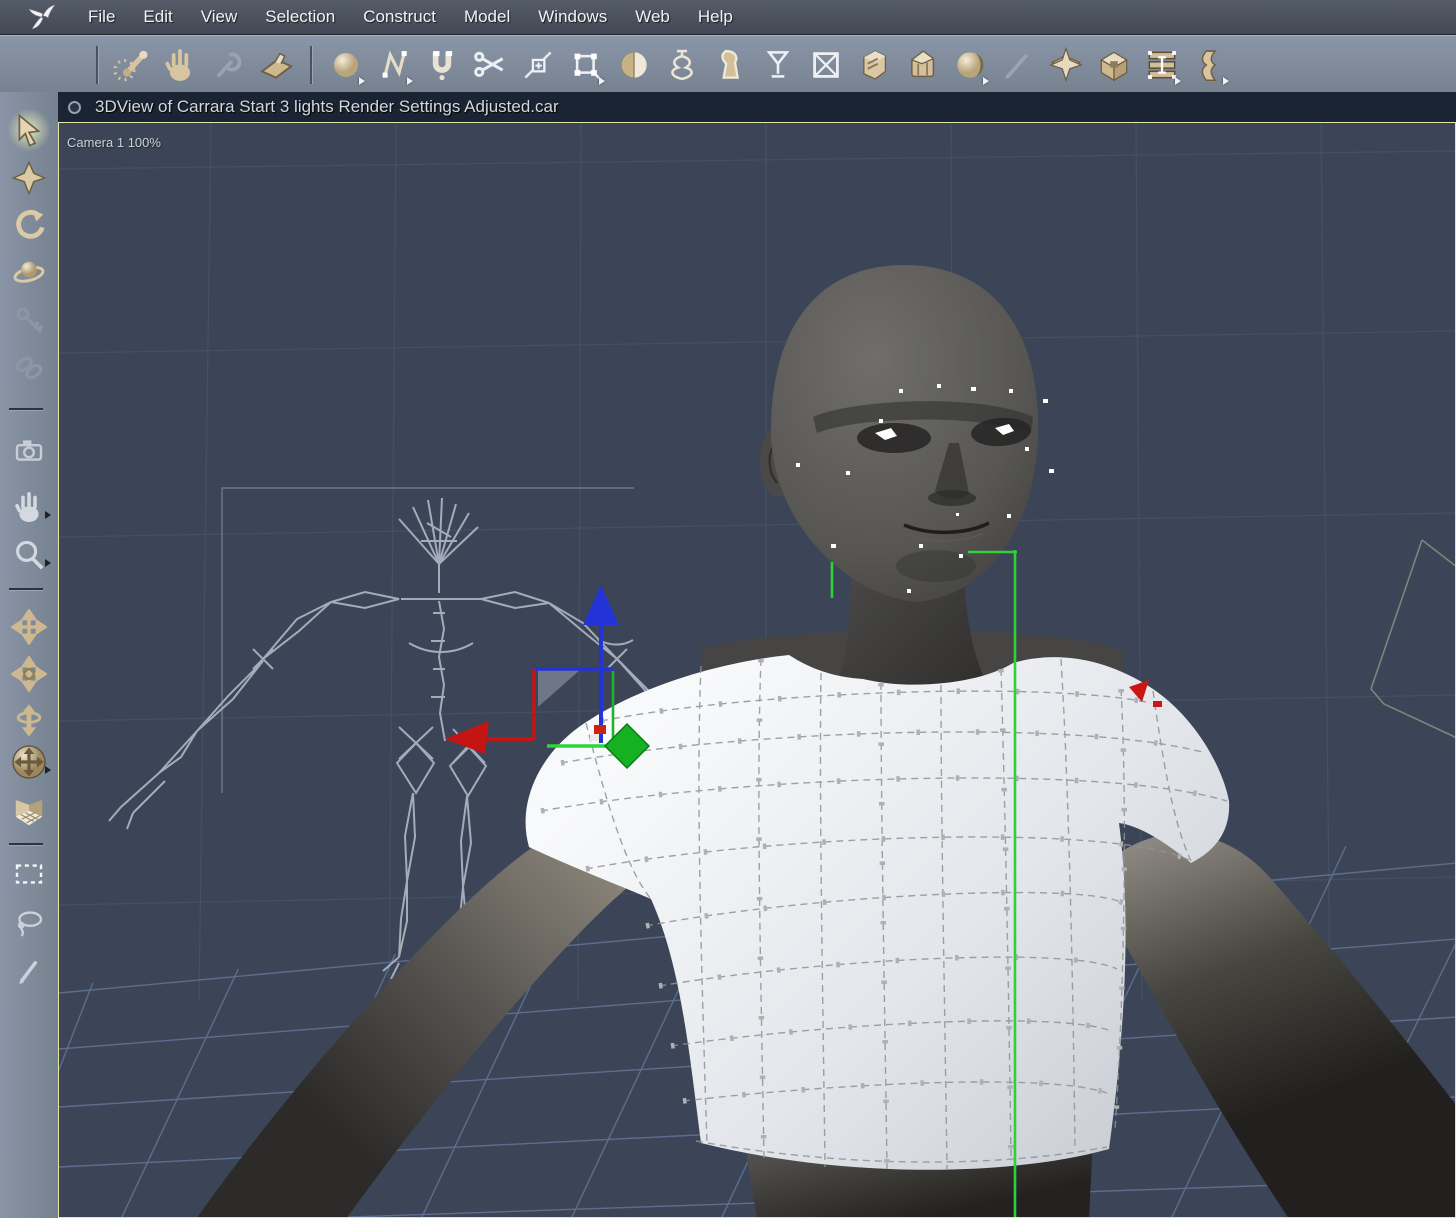 The image size is (1456, 1218). What do you see at coordinates (29, 130) in the screenshot?
I see `select-arrow-icon` at bounding box center [29, 130].